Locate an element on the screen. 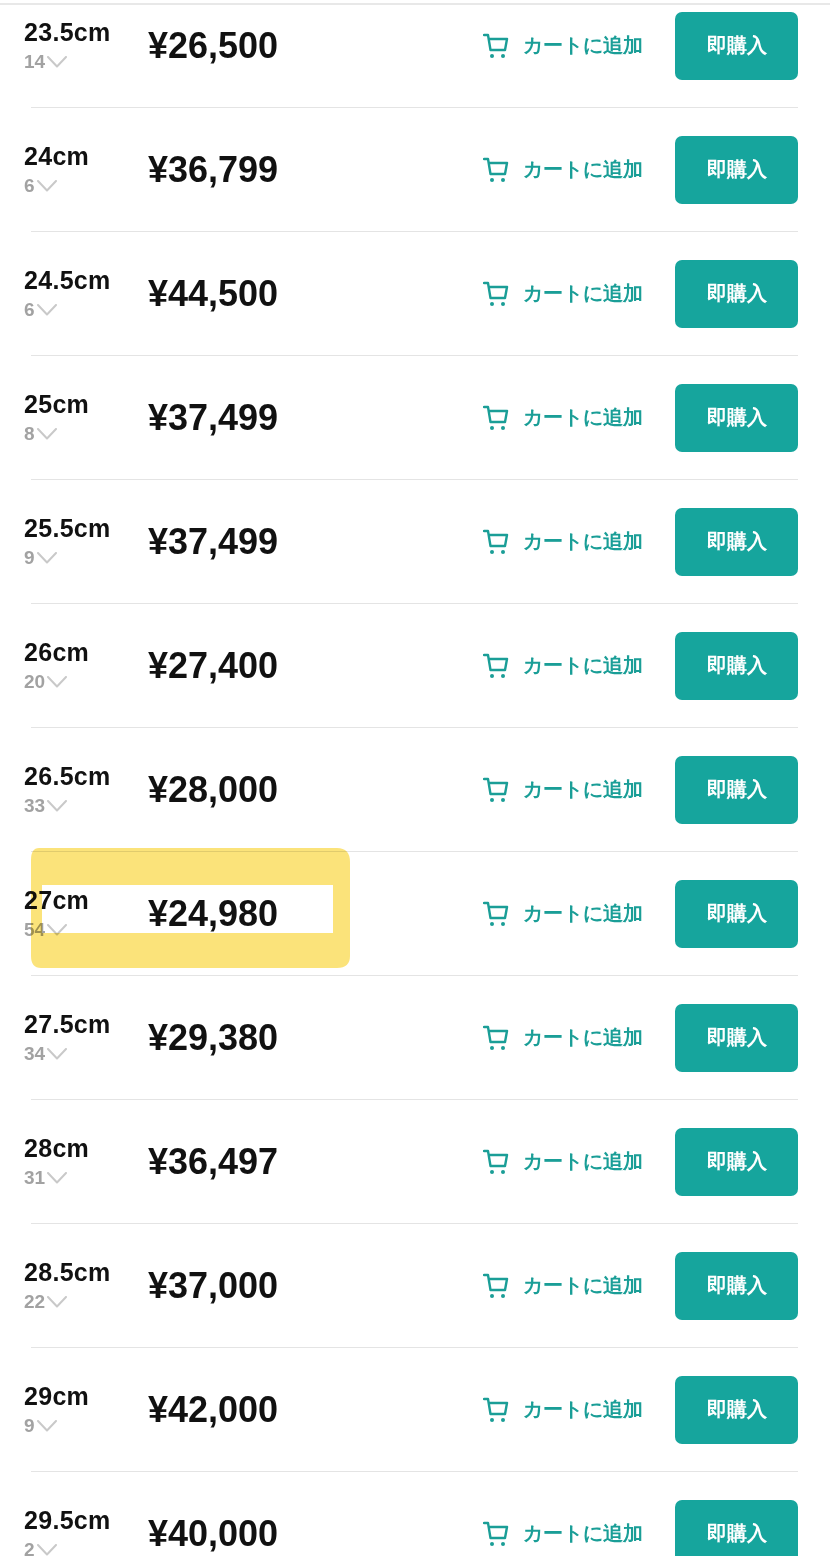  price-label: ¥27,400 is located at coordinates (213, 665).